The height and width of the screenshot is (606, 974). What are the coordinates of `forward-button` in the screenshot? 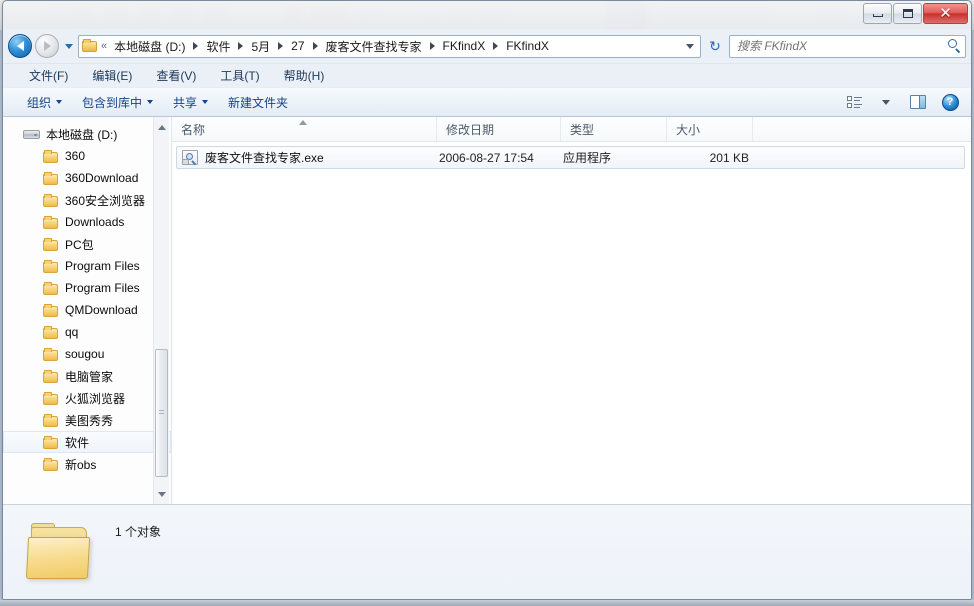 It's located at (47, 46).